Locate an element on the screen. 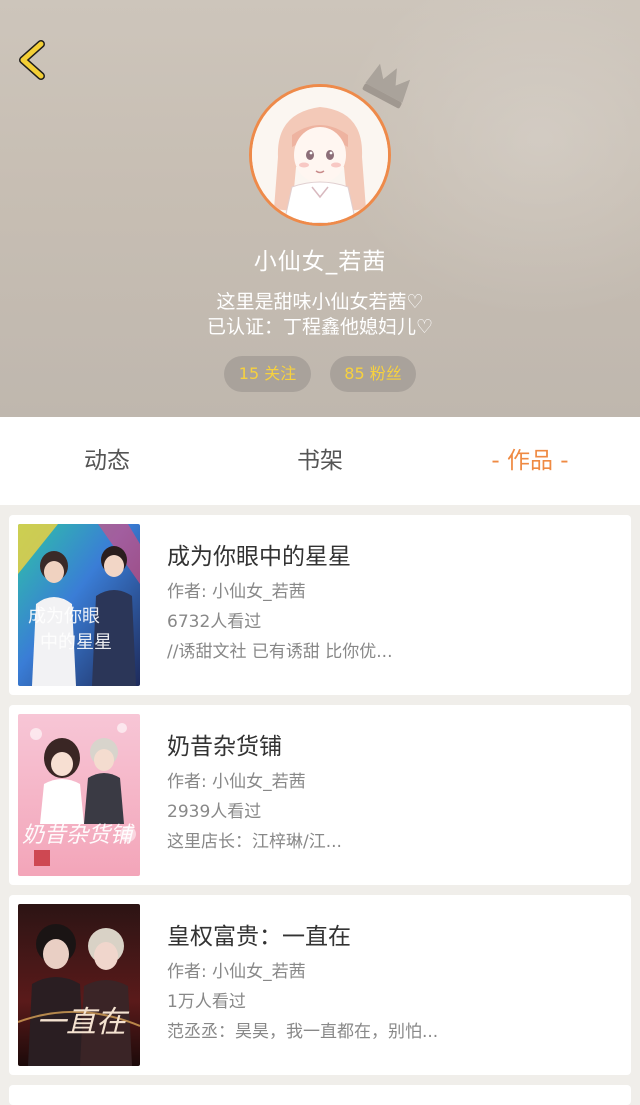  work-title: 皇权富贵：一直在 is located at coordinates (259, 937).